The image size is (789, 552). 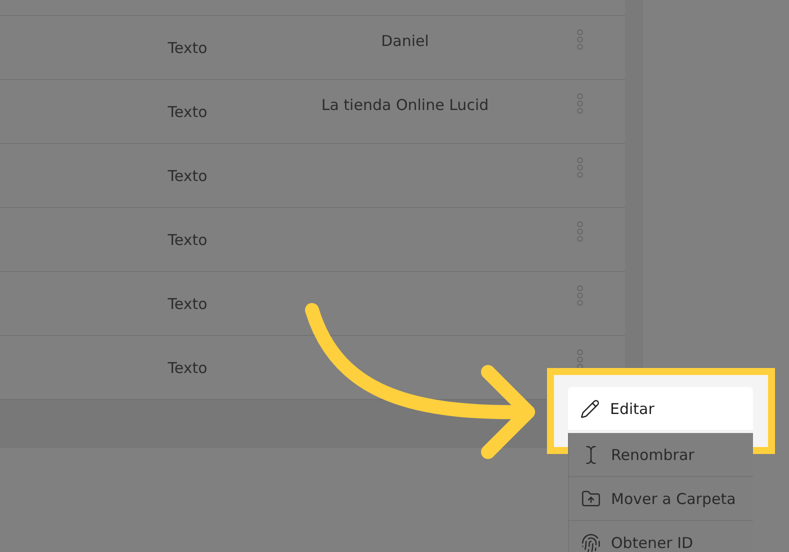 I want to click on menu-item: Editar, so click(x=660, y=409).